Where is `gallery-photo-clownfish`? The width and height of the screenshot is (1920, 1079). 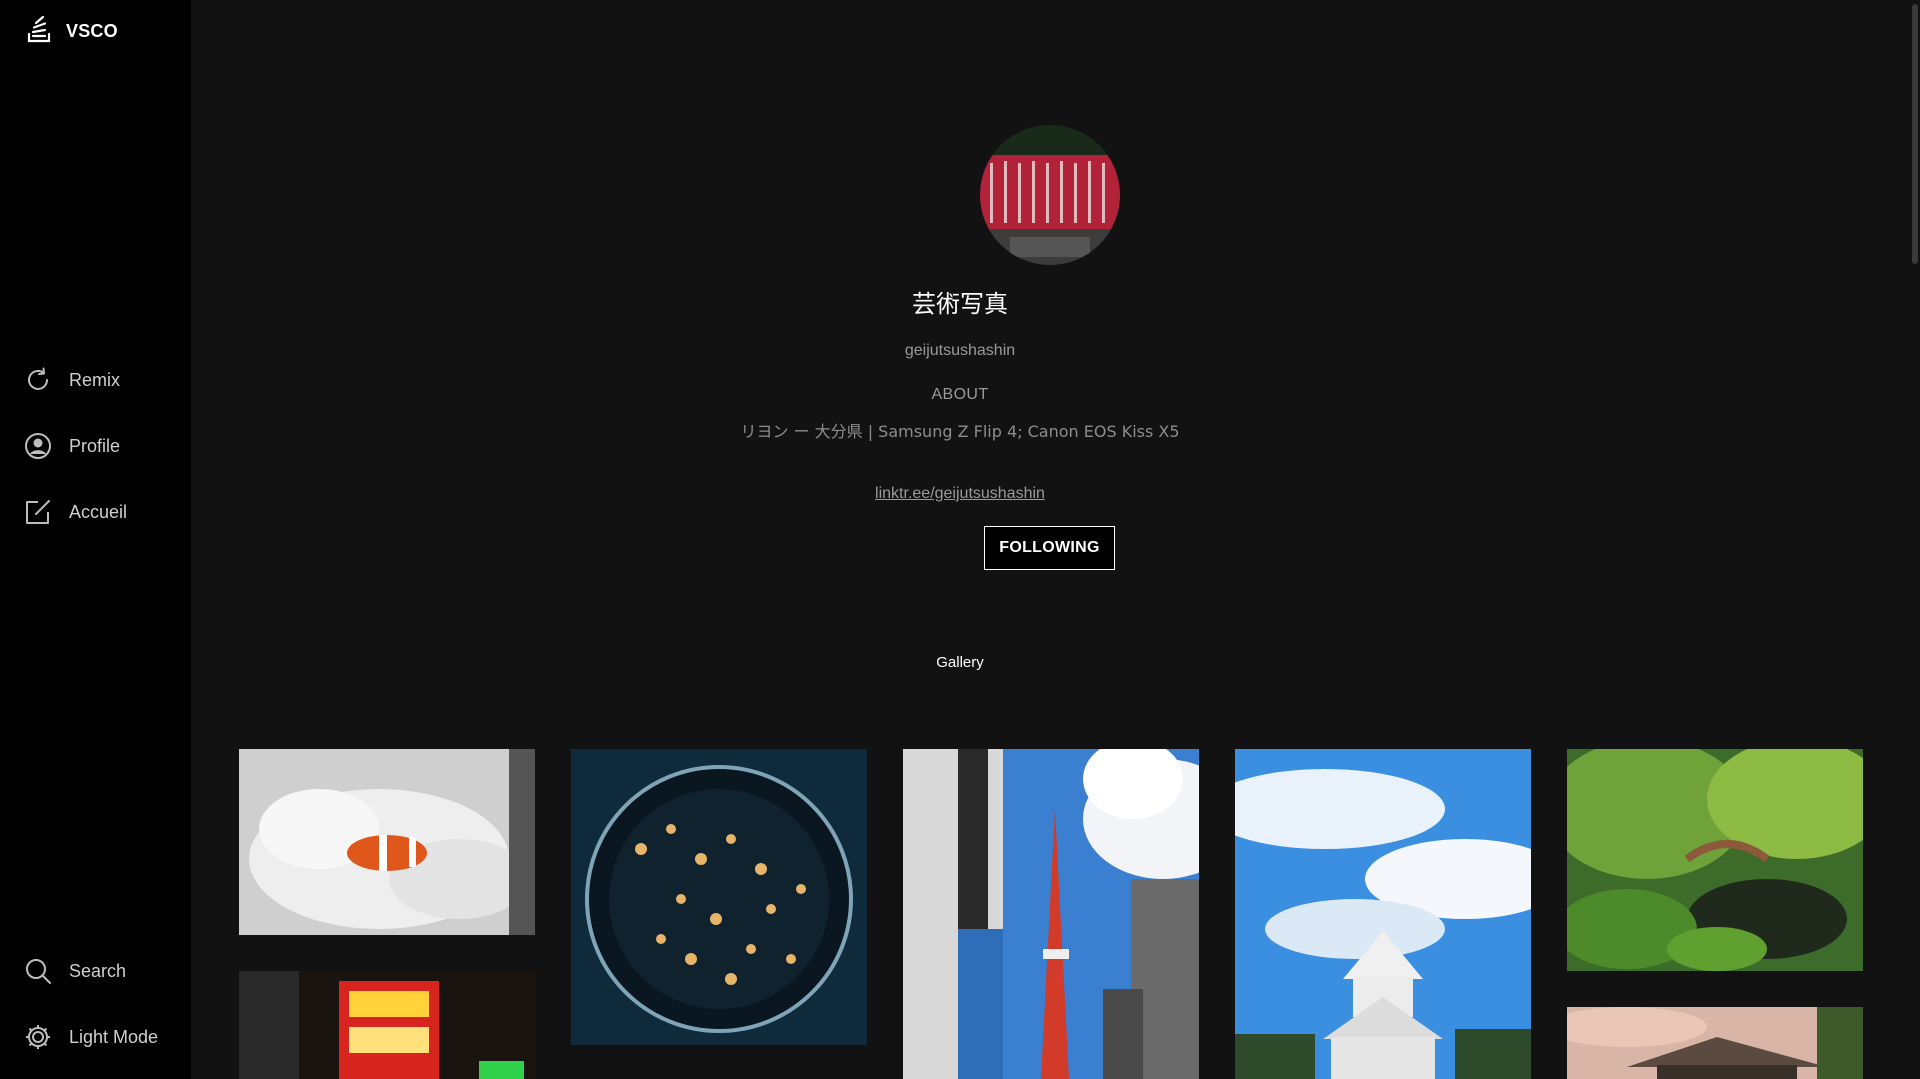
gallery-photo-clownfish is located at coordinates (387, 842).